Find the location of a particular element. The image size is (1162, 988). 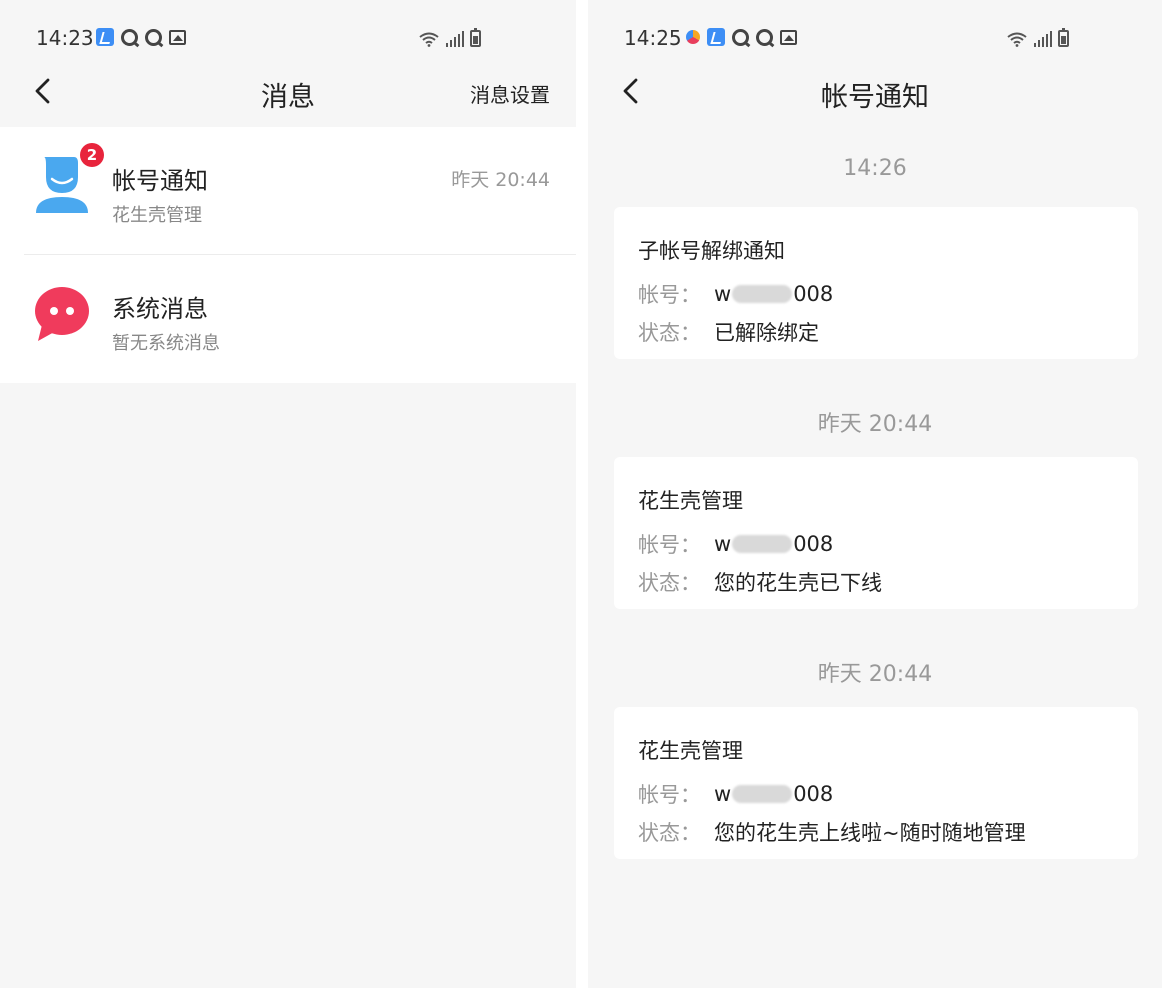

status-row: 状态： 已解除绑定 is located at coordinates (728, 332).